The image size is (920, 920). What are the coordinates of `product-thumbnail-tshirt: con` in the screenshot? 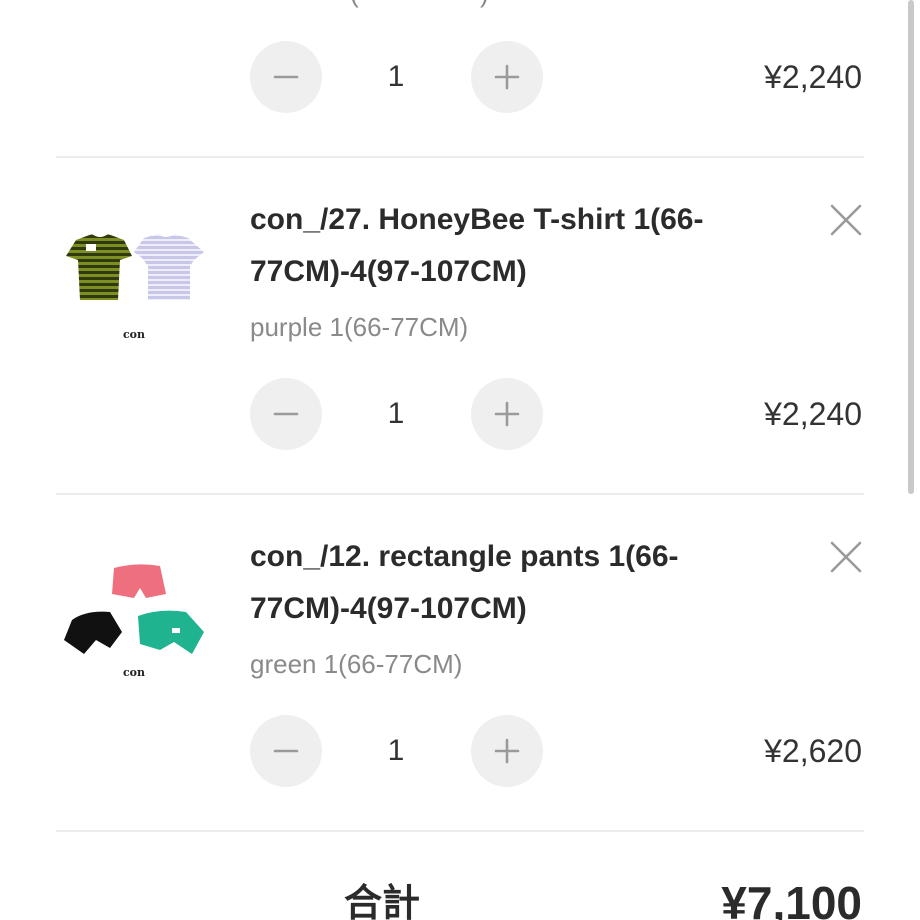 It's located at (134, 274).